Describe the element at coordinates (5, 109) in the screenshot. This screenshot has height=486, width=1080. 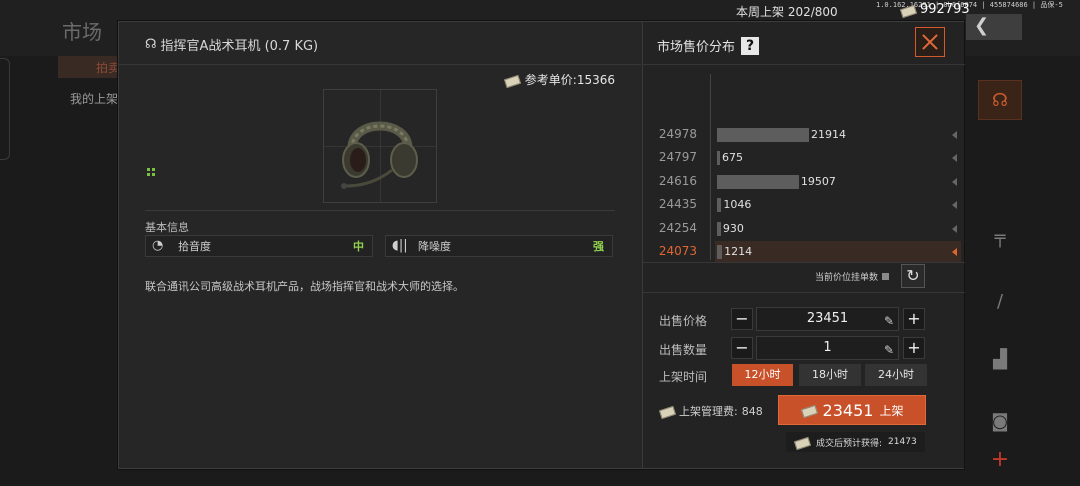
I see `left-edge-handle` at that location.